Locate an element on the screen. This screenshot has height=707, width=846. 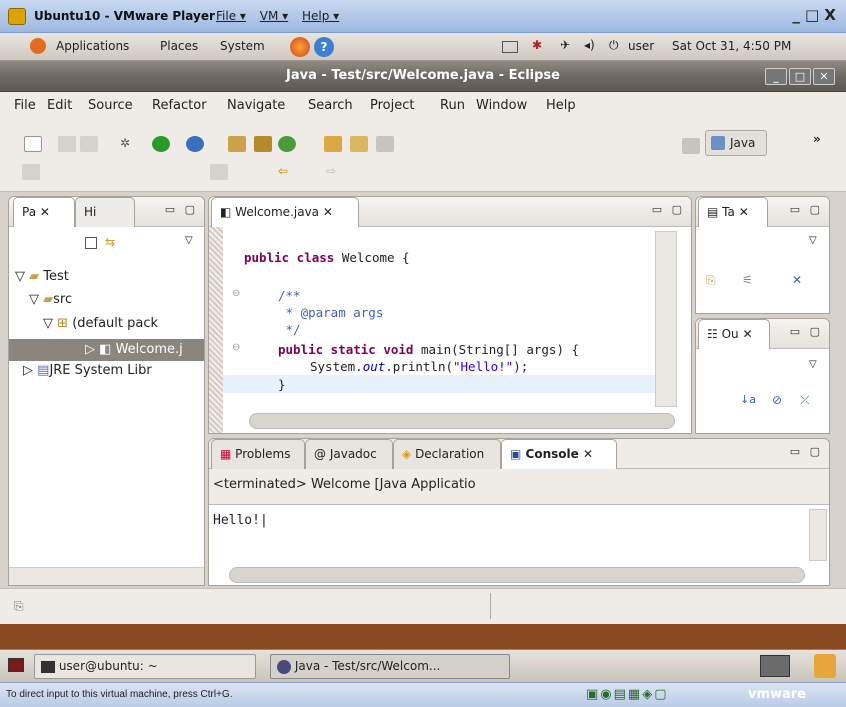
console-min-max-icon: ▭ ▢ is located at coordinates (806, 451).